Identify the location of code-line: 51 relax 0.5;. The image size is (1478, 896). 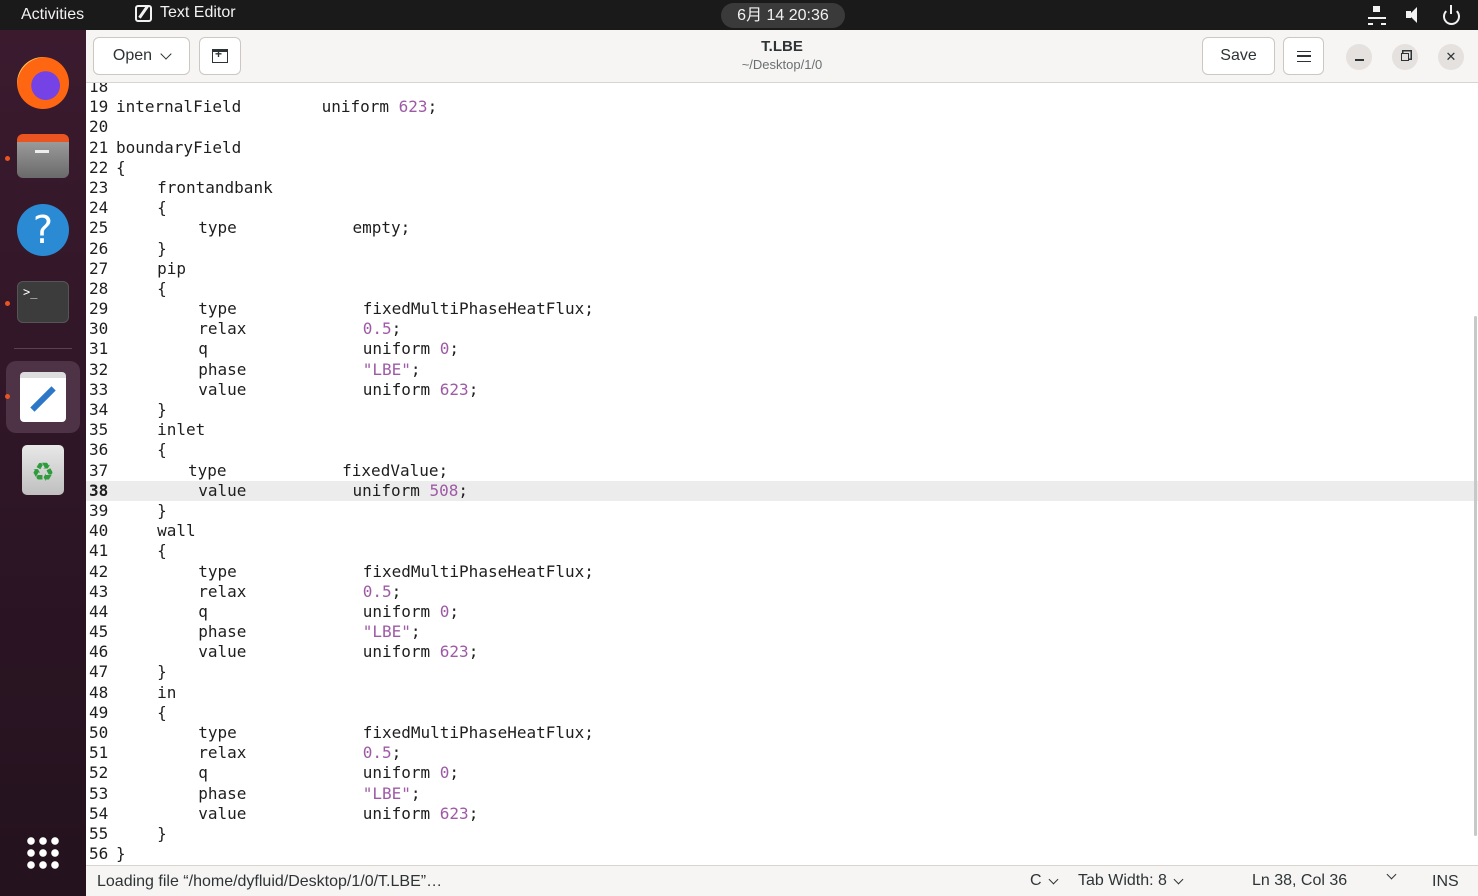
(782, 753).